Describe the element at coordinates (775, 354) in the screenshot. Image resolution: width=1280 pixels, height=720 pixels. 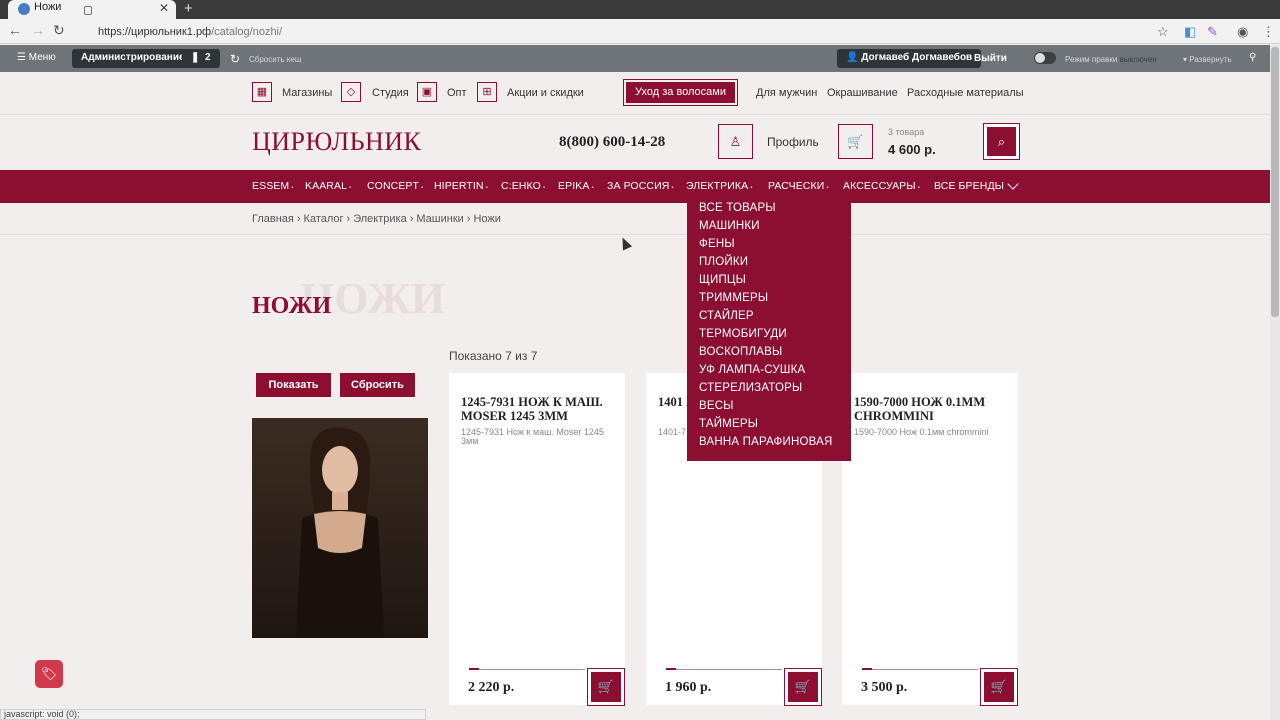
I see `dropdown-item: ВОСКОПЛАВЫ` at that location.